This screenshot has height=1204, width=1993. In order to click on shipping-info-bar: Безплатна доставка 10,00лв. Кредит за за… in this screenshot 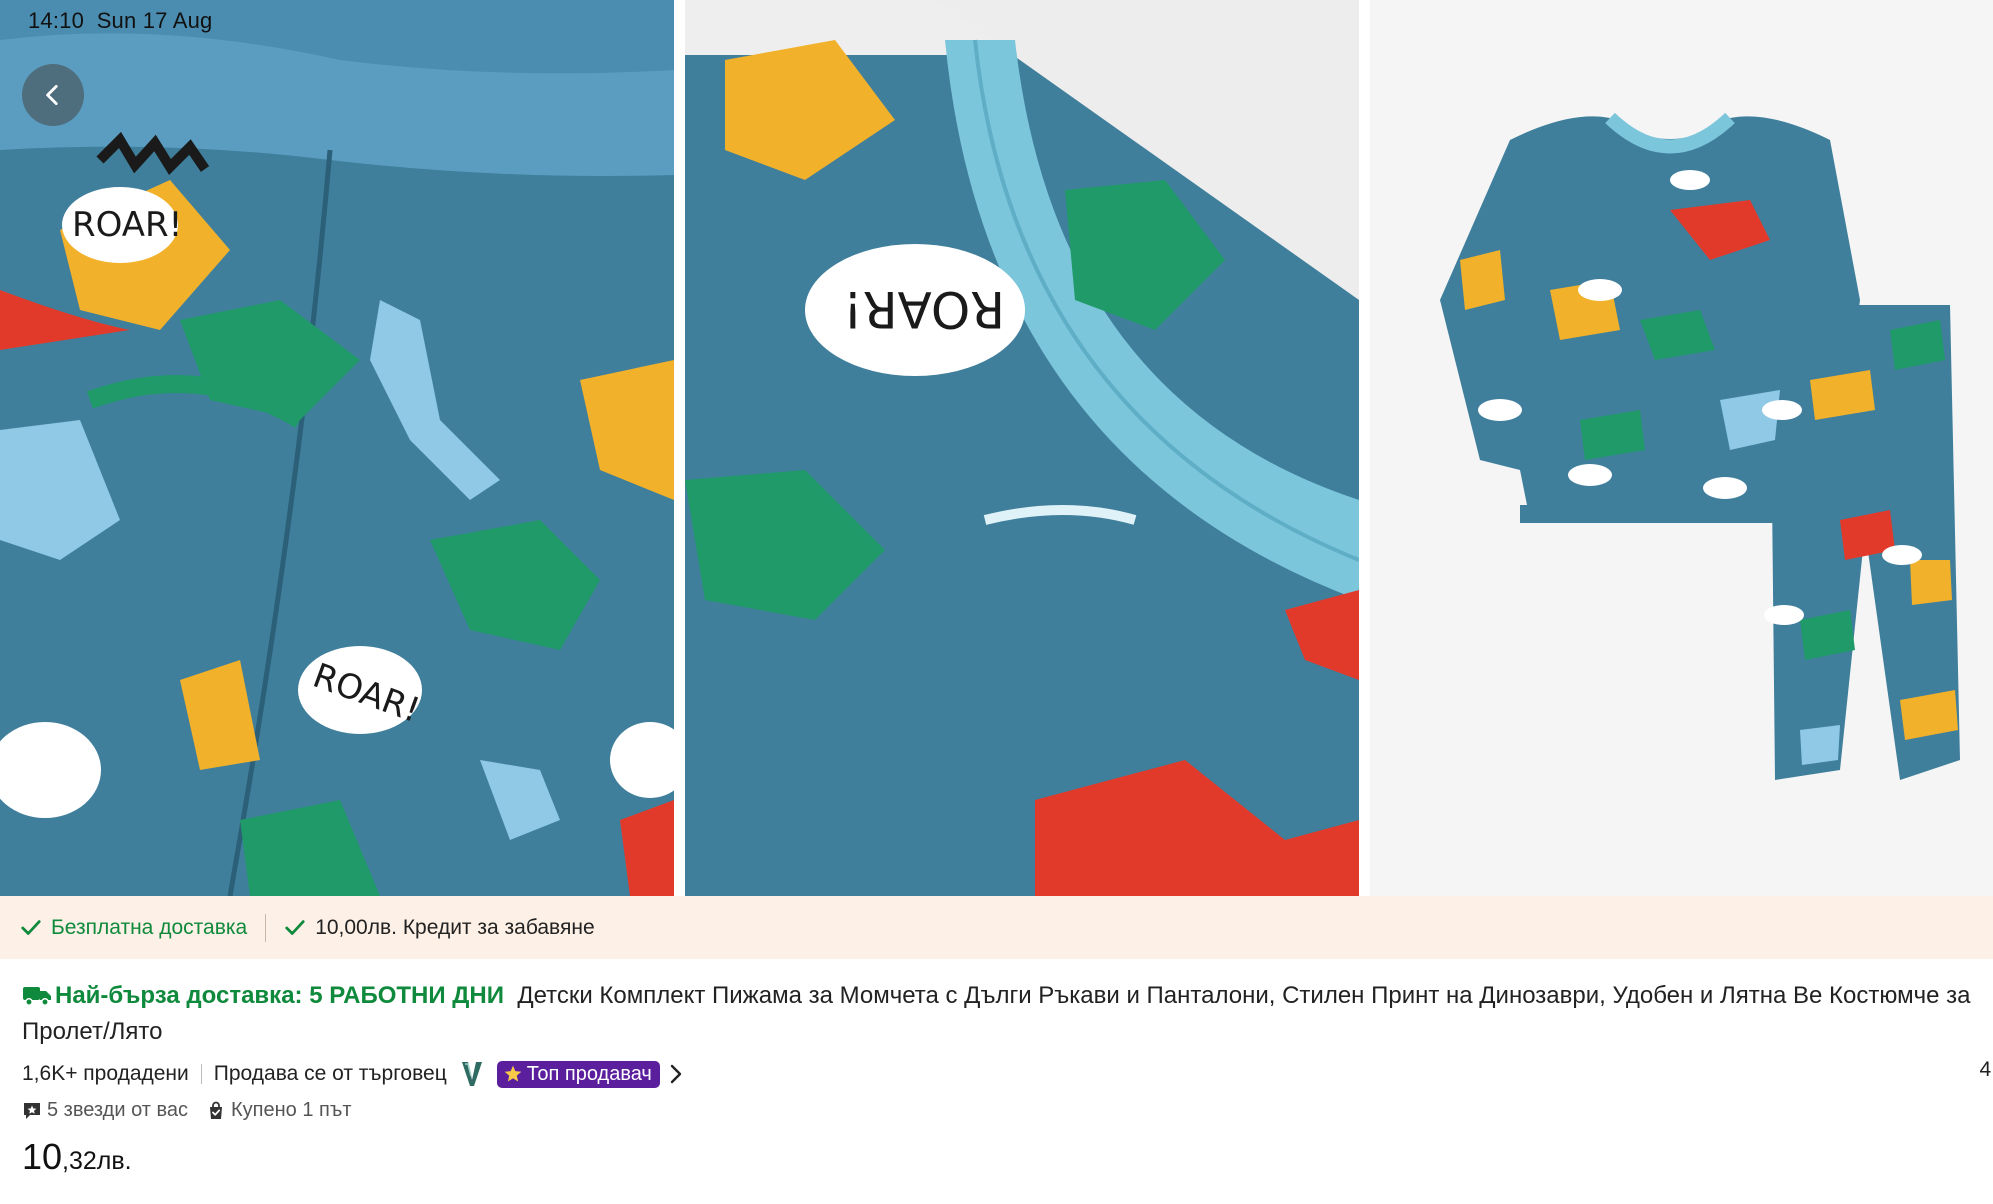, I will do `click(996, 927)`.